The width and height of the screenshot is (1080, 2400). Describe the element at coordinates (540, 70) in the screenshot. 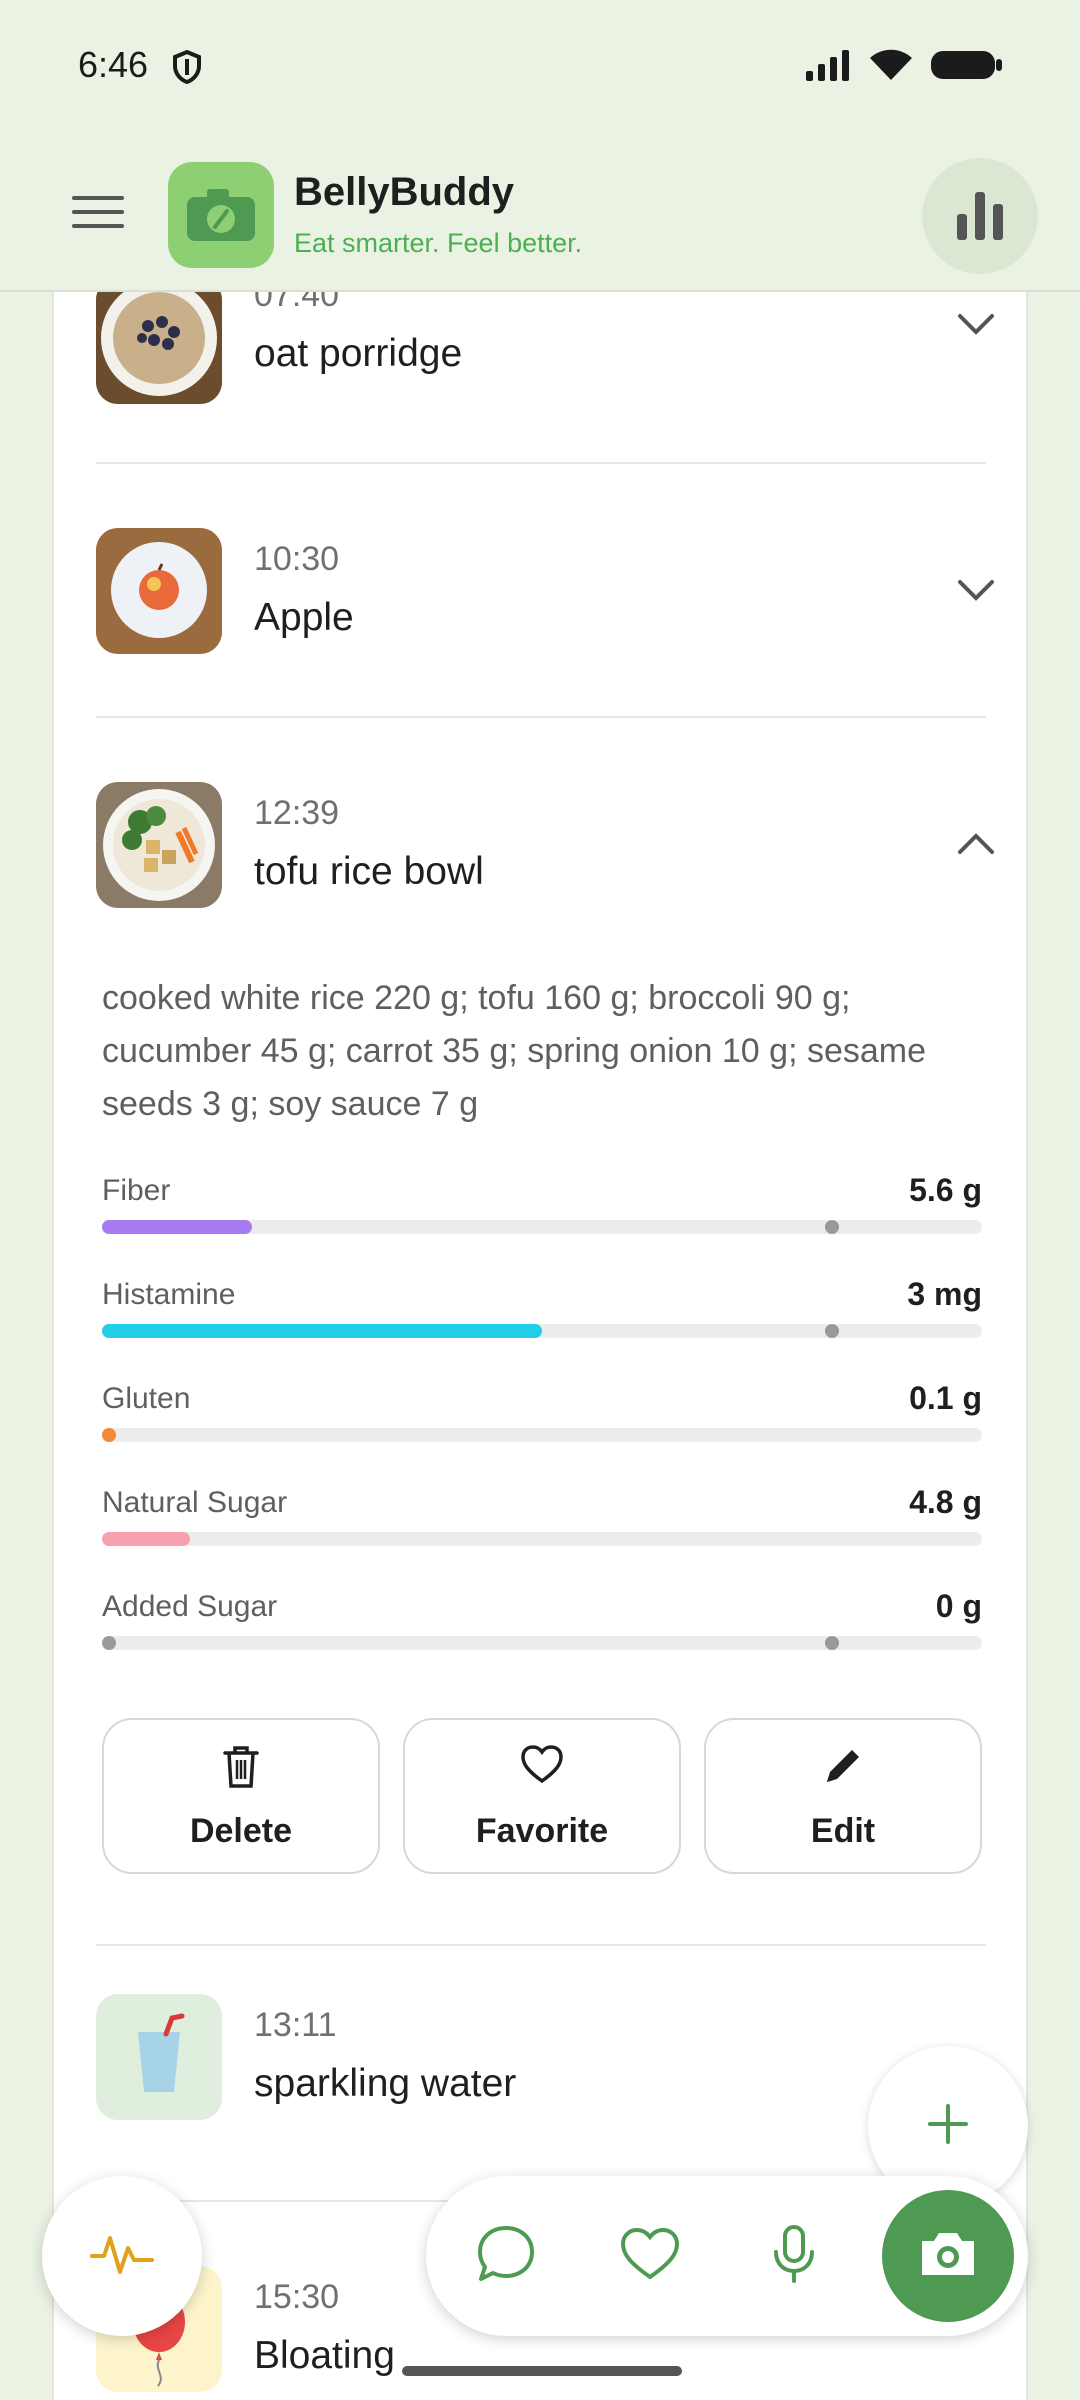

I see `status-bar: 6:46` at that location.